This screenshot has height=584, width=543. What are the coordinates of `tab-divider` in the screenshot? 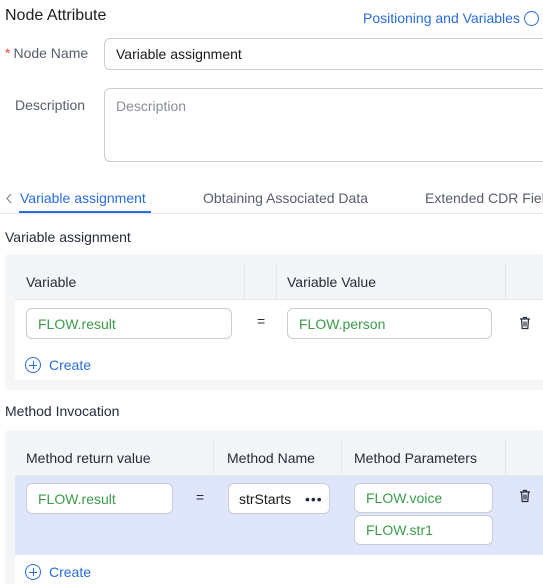 It's located at (271, 213).